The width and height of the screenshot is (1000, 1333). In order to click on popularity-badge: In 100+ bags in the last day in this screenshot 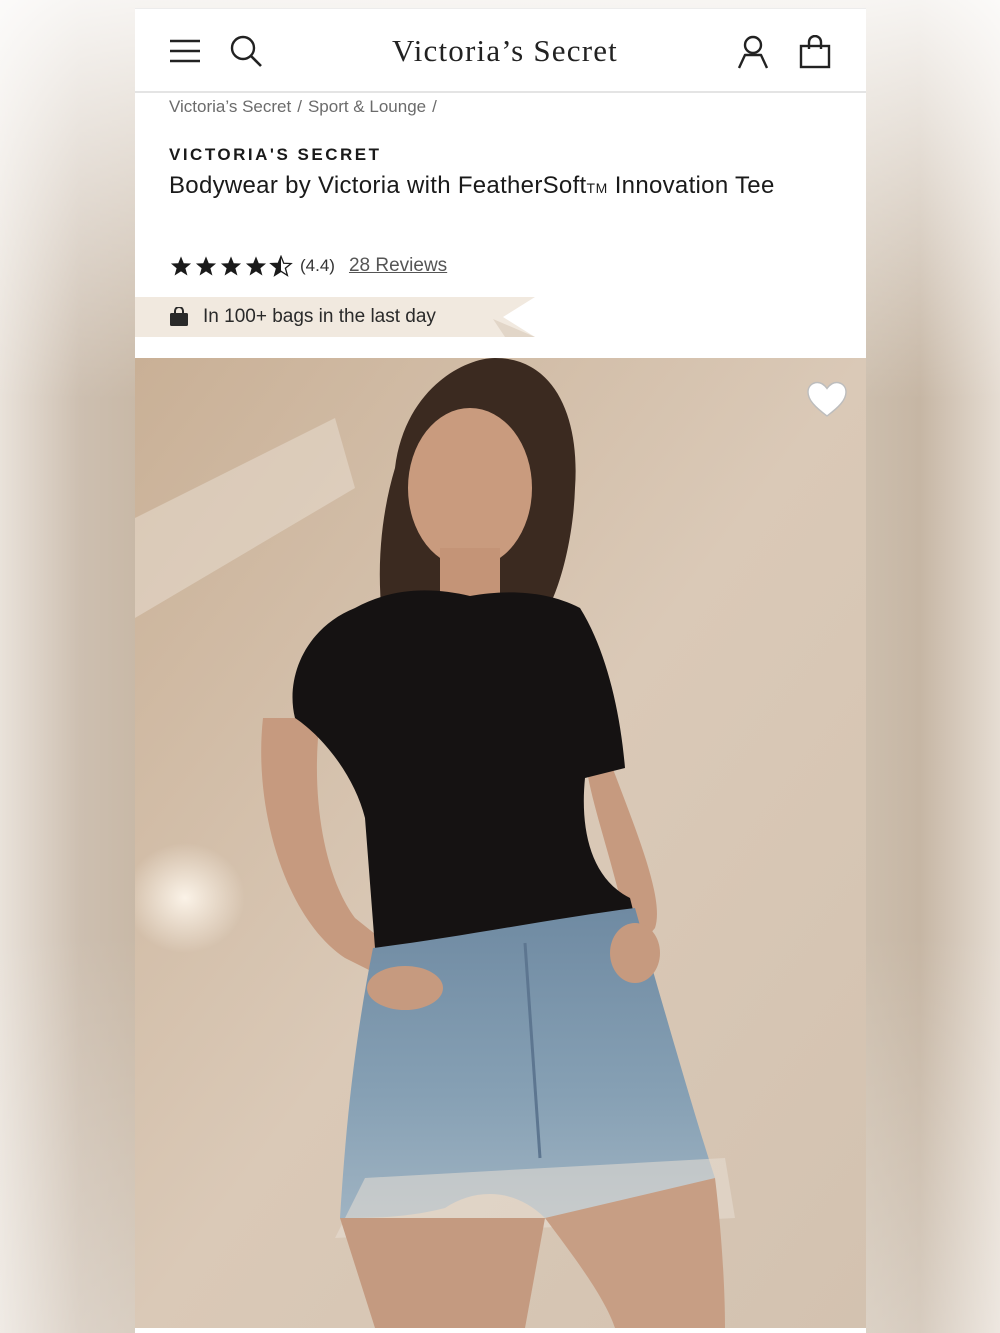, I will do `click(335, 317)`.